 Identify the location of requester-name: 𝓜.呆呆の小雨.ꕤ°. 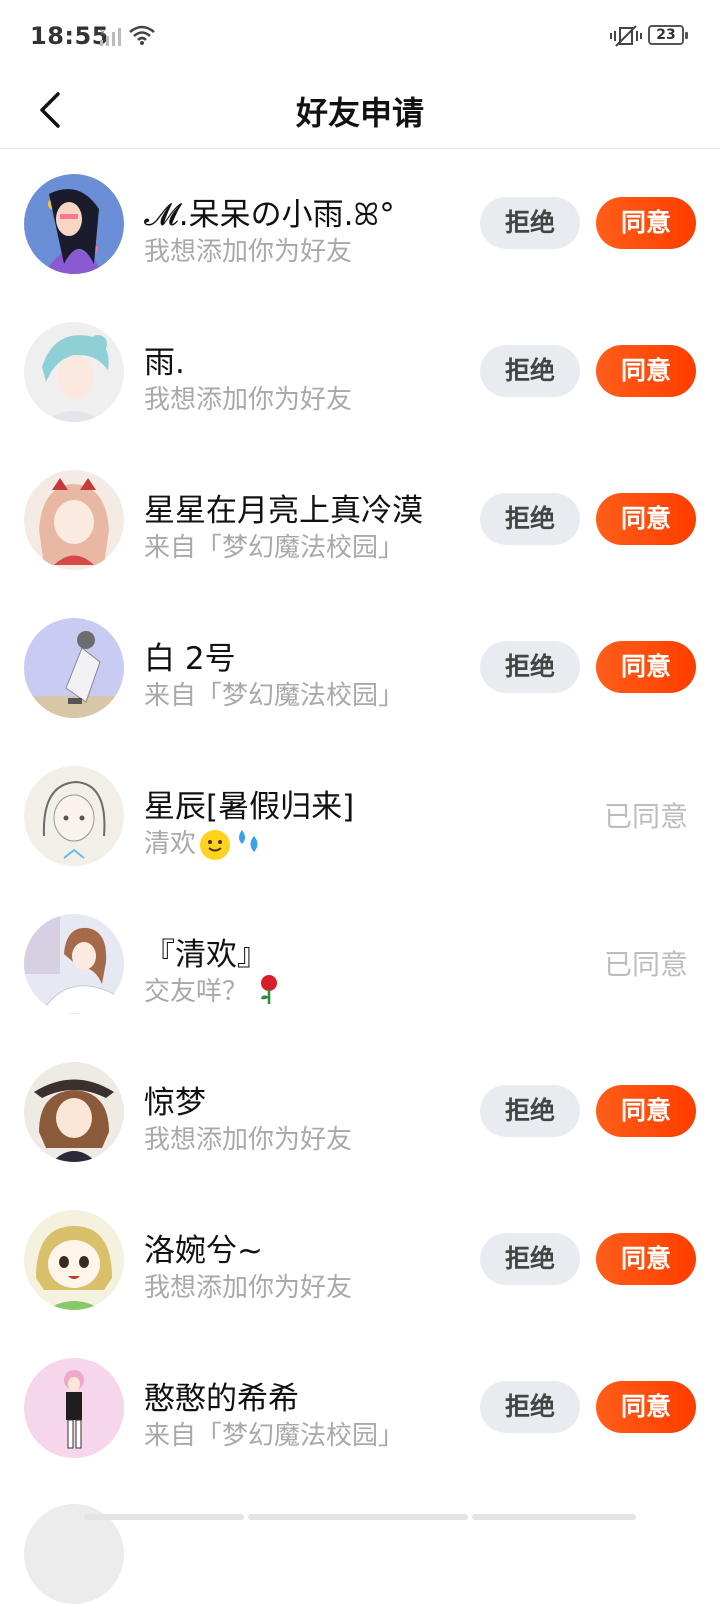
(269, 215).